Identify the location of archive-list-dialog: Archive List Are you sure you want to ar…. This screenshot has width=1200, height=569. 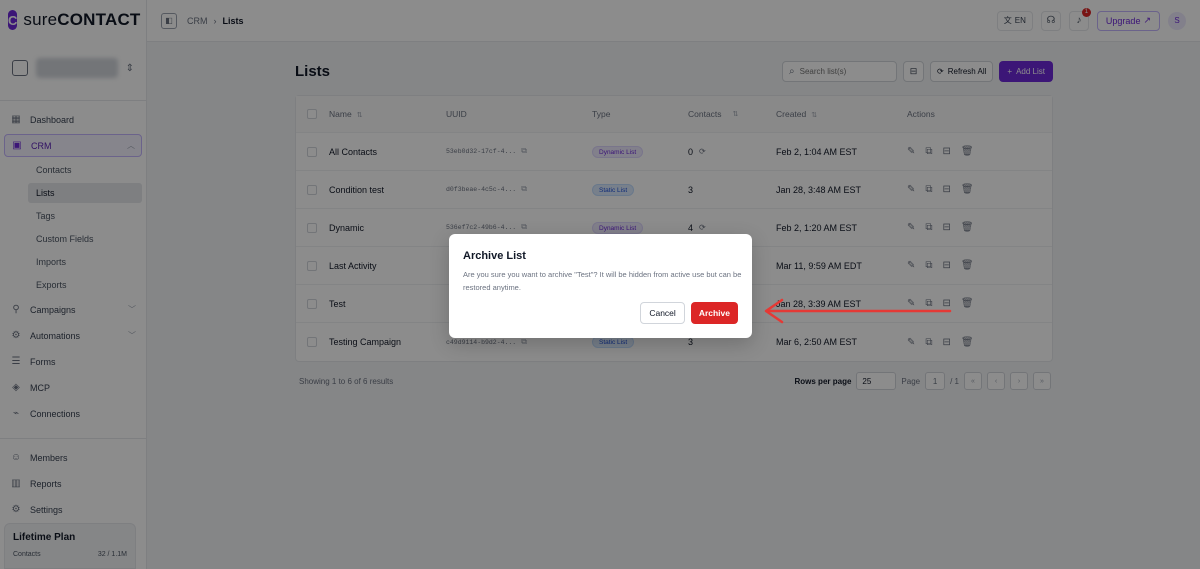
(600, 286).